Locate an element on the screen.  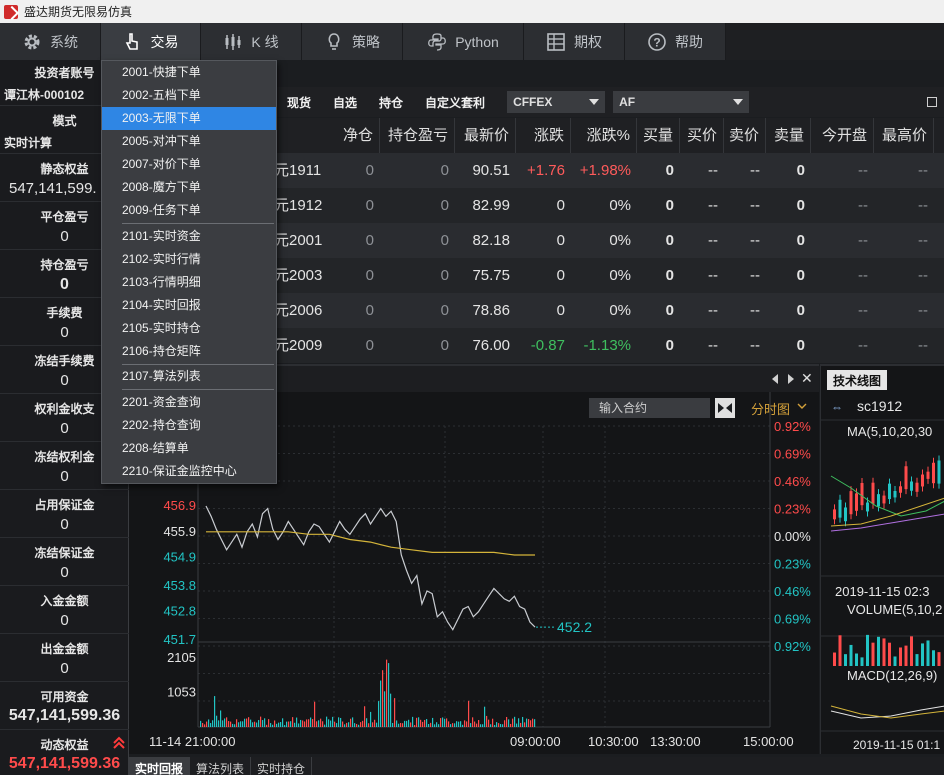
col-net: 净仓 is located at coordinates (356, 135).